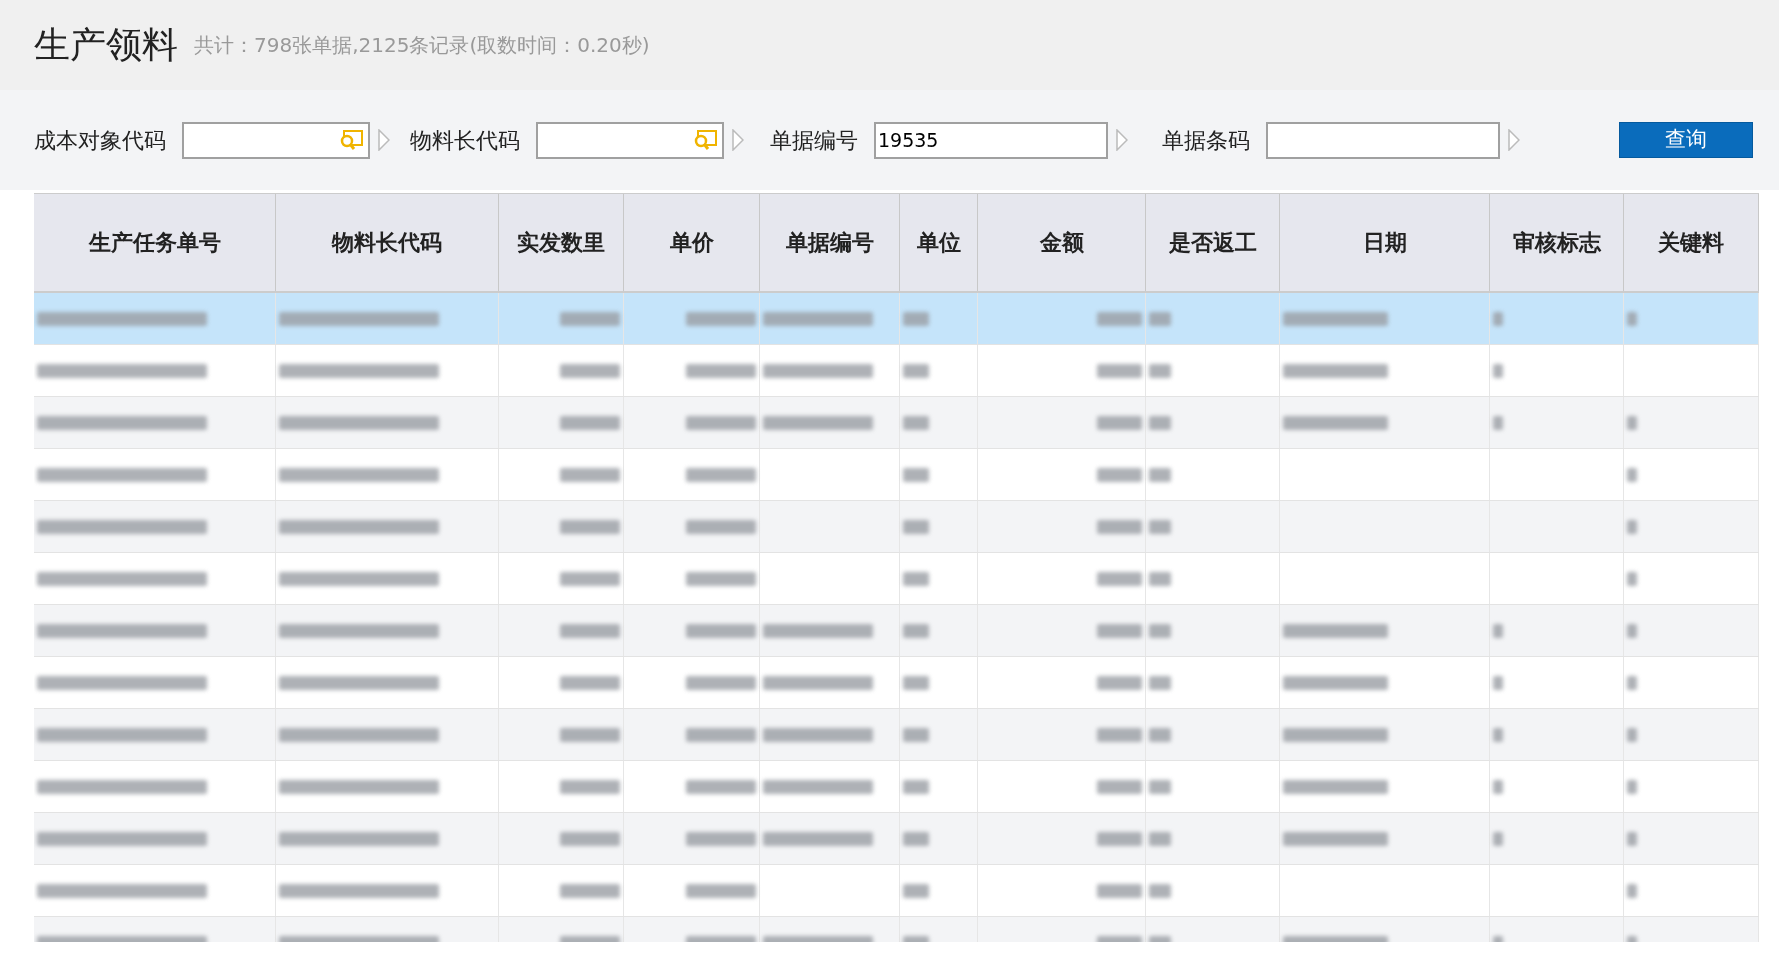  Describe the element at coordinates (100, 140) in the screenshot. I see `field-label: 成本对象代码` at that location.